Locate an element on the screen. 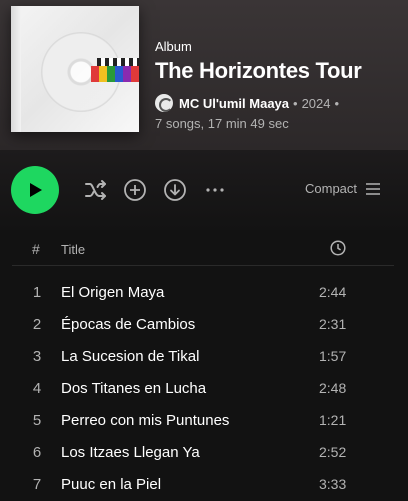 Image resolution: width=408 pixels, height=501 pixels. download-button is located at coordinates (175, 190).